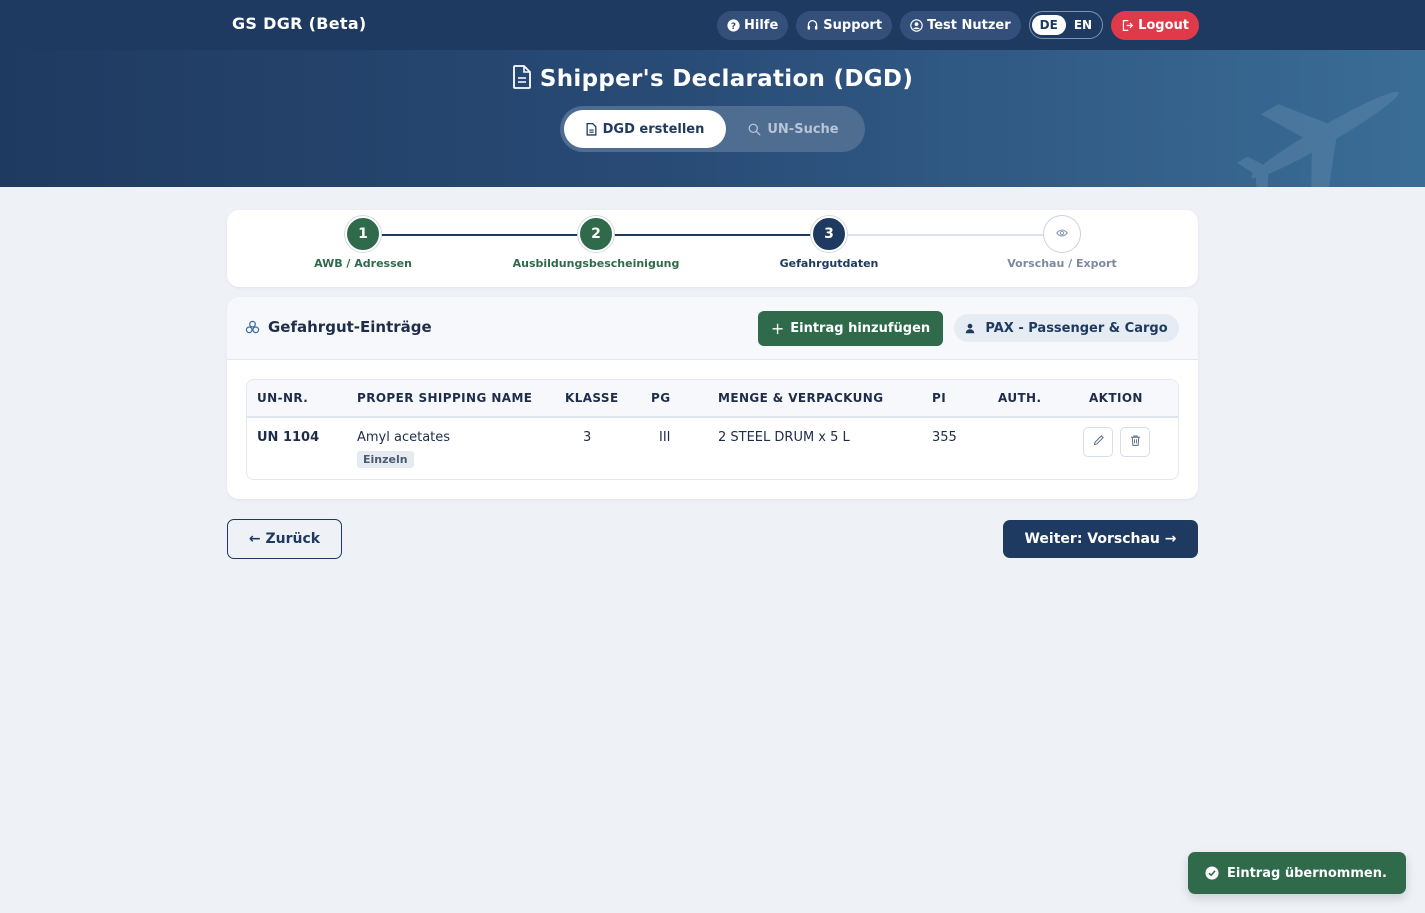 Image resolution: width=1425 pixels, height=913 pixels. Describe the element at coordinates (1062, 263) in the screenshot. I see `step-label: Vorschau / Export` at that location.